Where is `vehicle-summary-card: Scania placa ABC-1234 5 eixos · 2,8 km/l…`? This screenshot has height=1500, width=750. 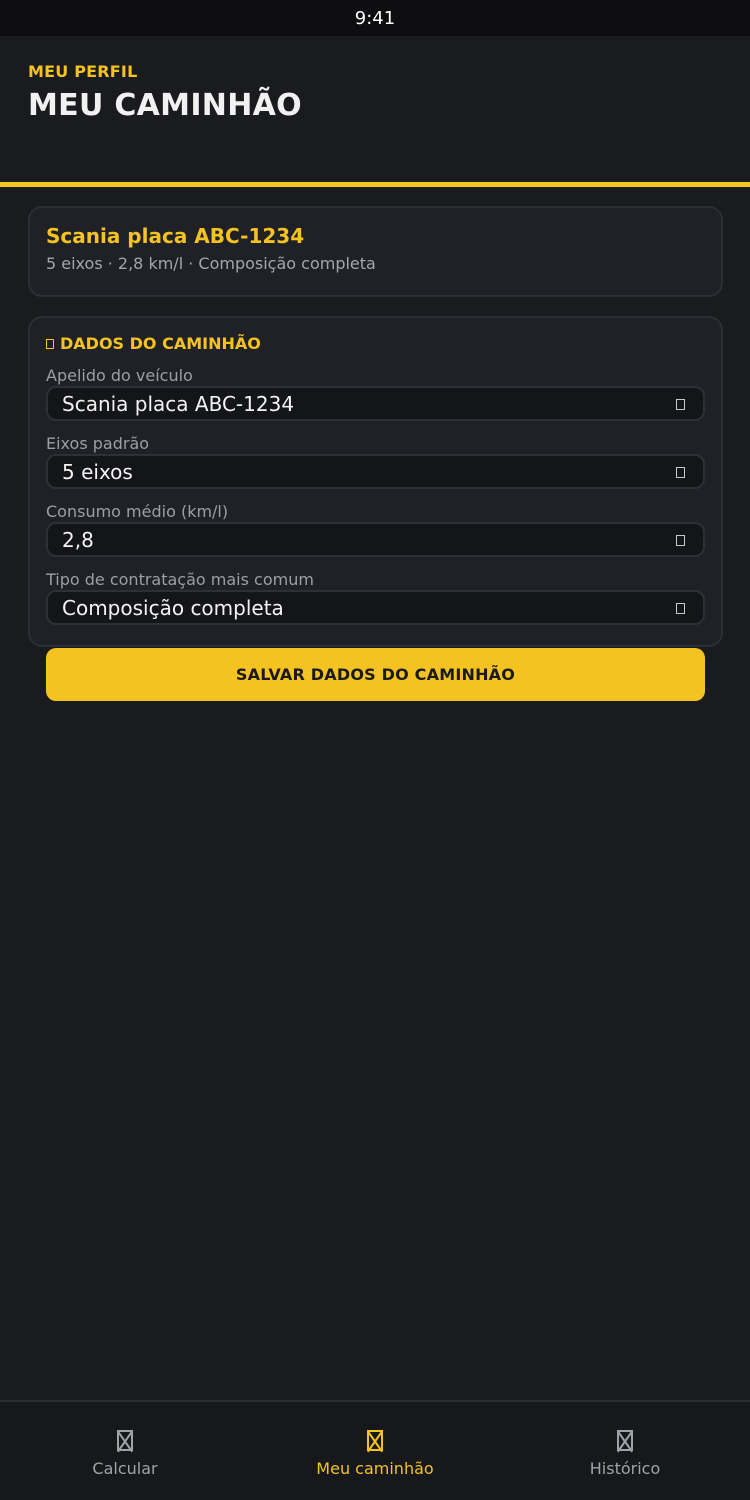
vehicle-summary-card: Scania placa ABC-1234 5 eixos · 2,8 km/l… is located at coordinates (375, 251).